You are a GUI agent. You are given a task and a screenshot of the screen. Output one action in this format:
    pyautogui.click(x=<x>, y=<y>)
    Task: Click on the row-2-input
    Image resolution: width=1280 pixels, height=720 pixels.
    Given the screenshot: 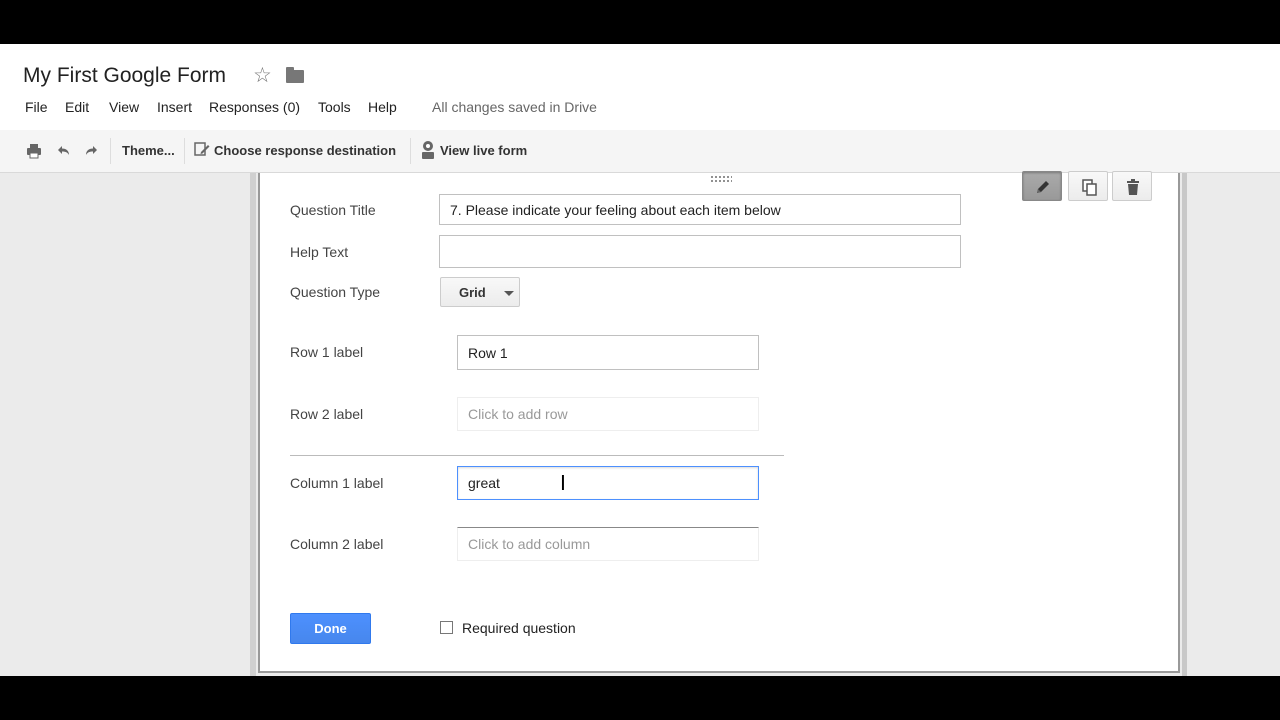 What is the action you would take?
    pyautogui.click(x=608, y=414)
    